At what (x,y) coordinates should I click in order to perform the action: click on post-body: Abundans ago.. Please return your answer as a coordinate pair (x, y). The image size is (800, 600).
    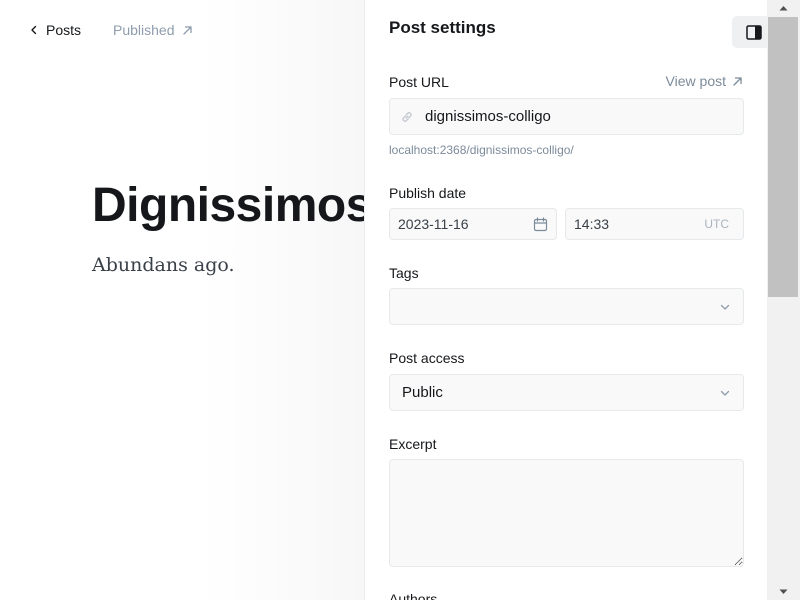
    Looking at the image, I should click on (163, 265).